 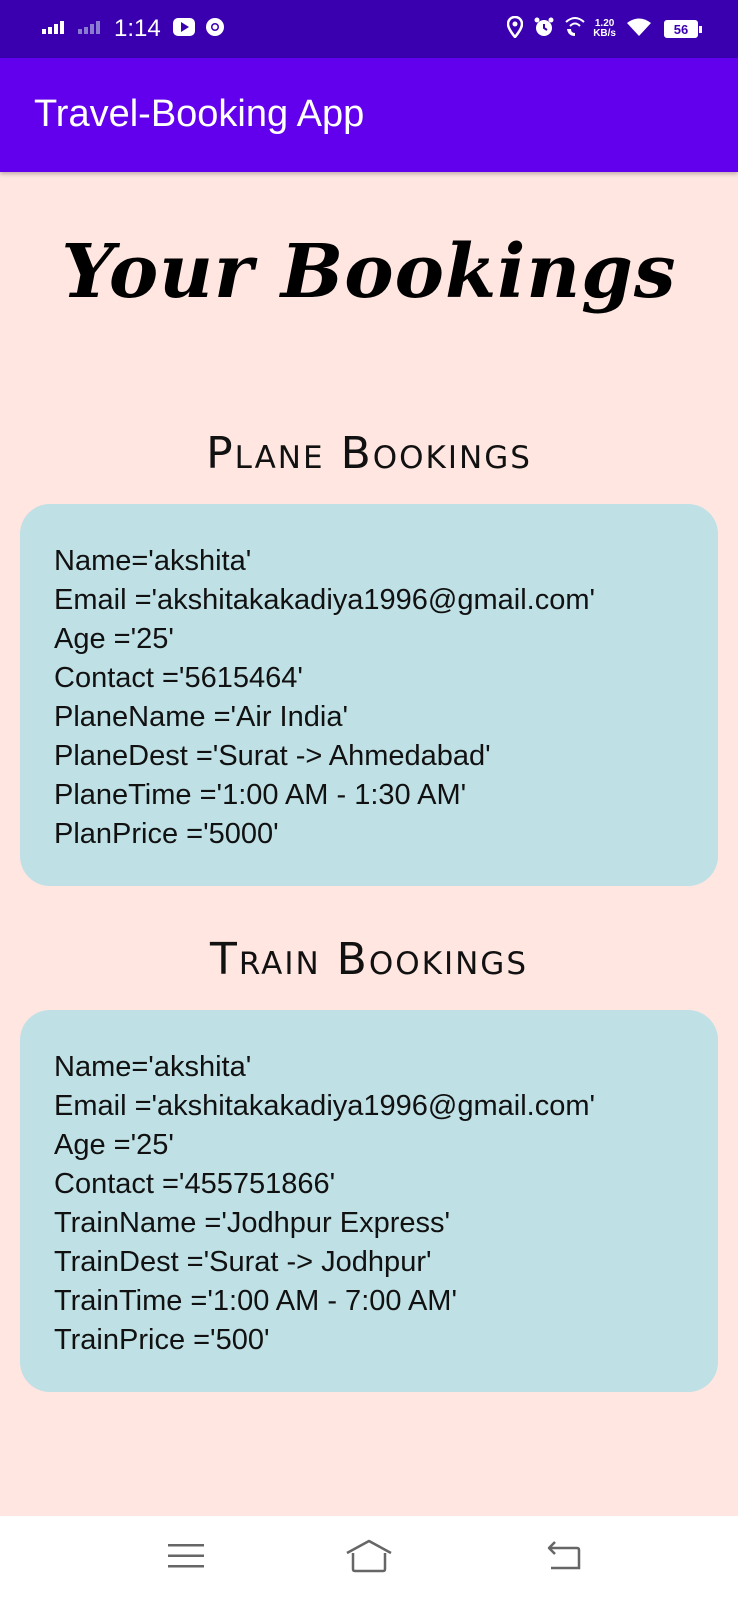 I want to click on signal-icon, so click(x=55, y=29).